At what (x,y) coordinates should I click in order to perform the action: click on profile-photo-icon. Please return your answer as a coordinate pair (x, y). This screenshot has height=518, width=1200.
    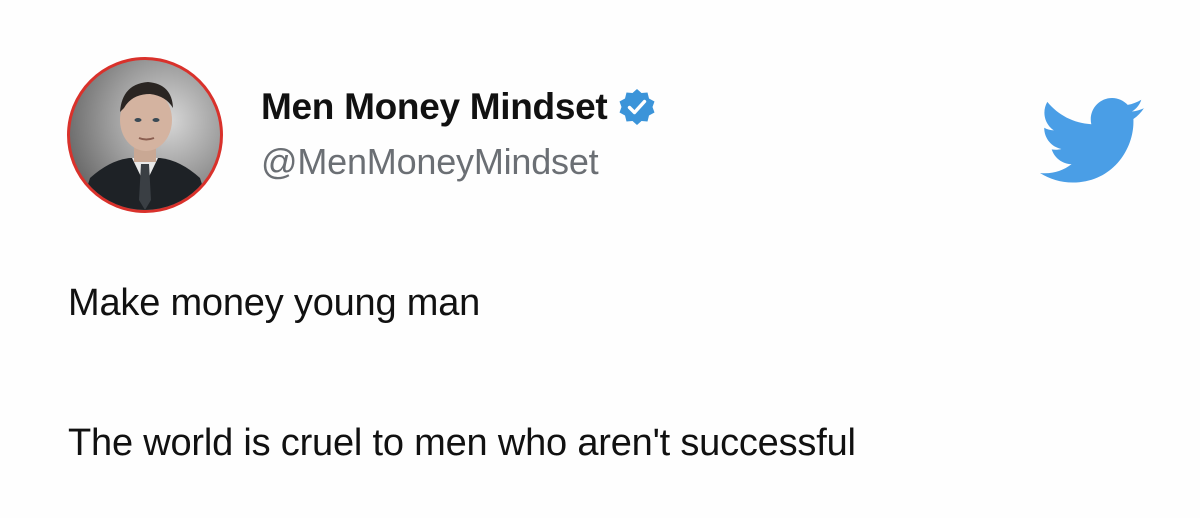
    Looking at the image, I should click on (145, 146).